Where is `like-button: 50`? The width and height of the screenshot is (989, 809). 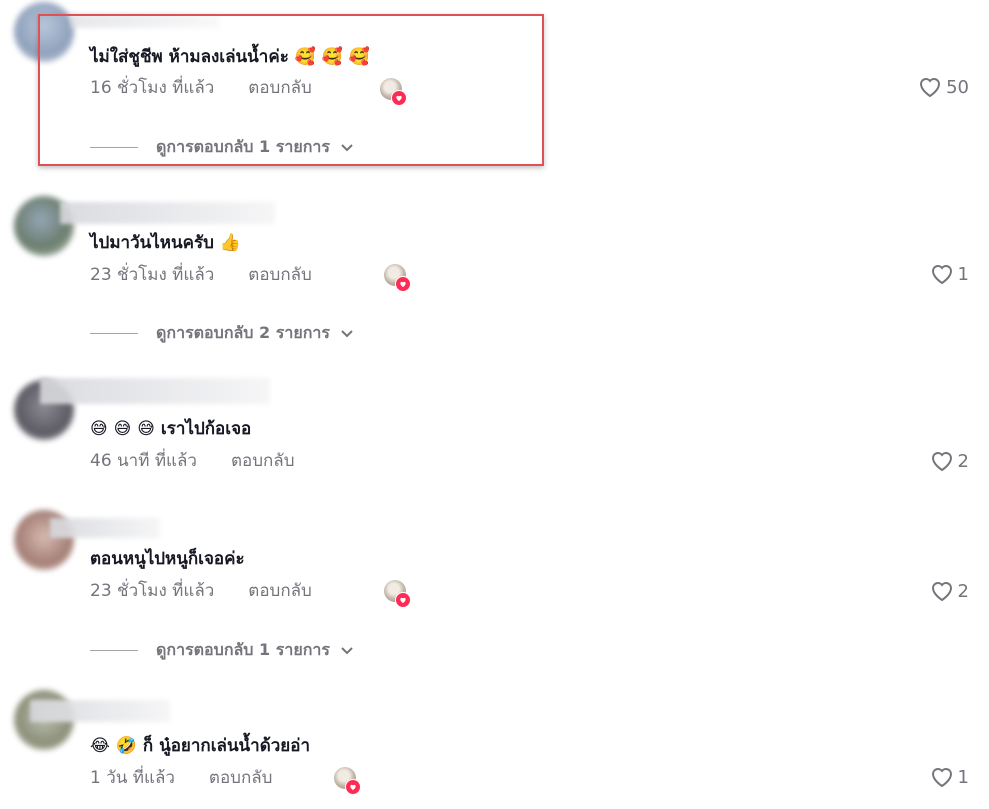
like-button: 50 is located at coordinates (943, 87).